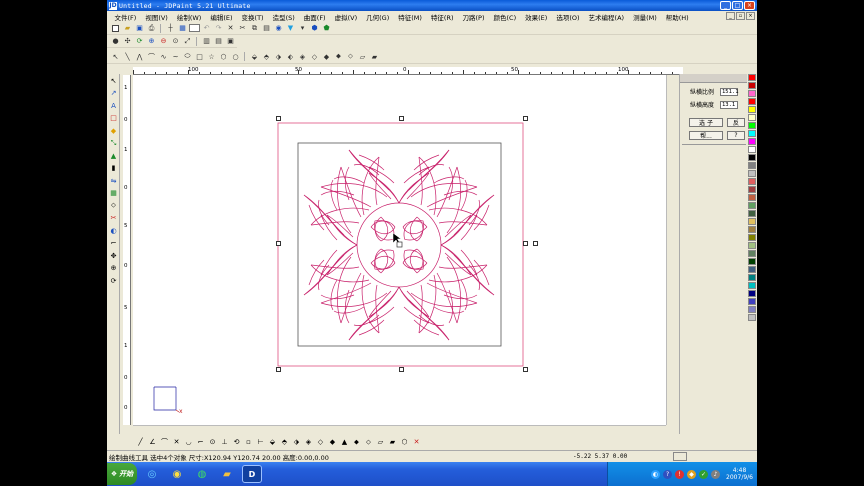  I want to click on reverse-button: 反, so click(736, 122).